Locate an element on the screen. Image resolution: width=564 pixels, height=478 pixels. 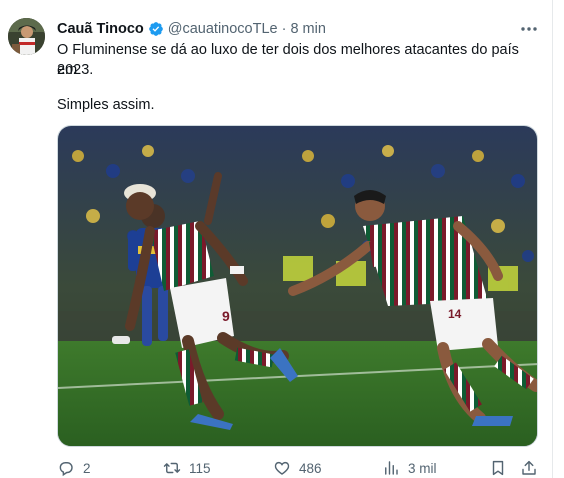
bookmark-icon is located at coordinates (498, 468).